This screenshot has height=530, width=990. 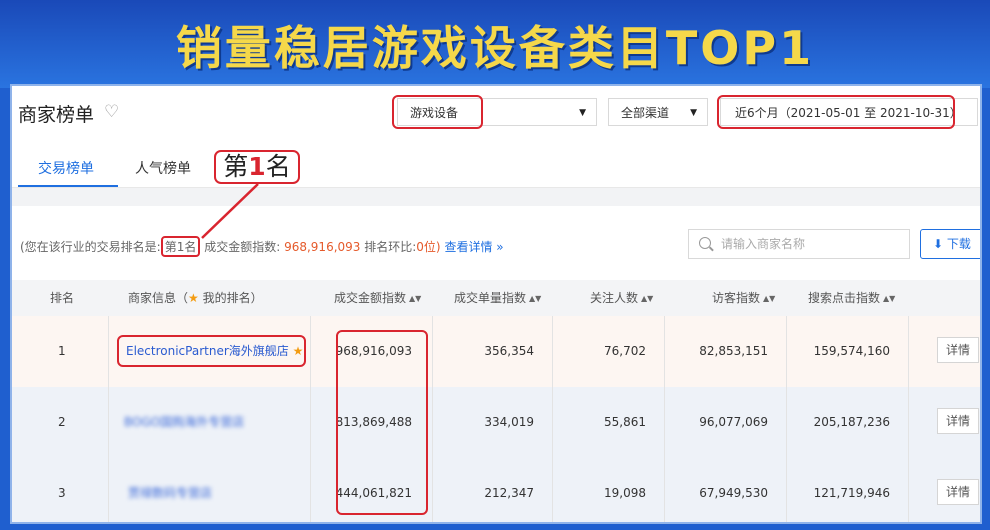 What do you see at coordinates (257, 167) in the screenshot?
I see `rank-annotation-label: 第1名` at bounding box center [257, 167].